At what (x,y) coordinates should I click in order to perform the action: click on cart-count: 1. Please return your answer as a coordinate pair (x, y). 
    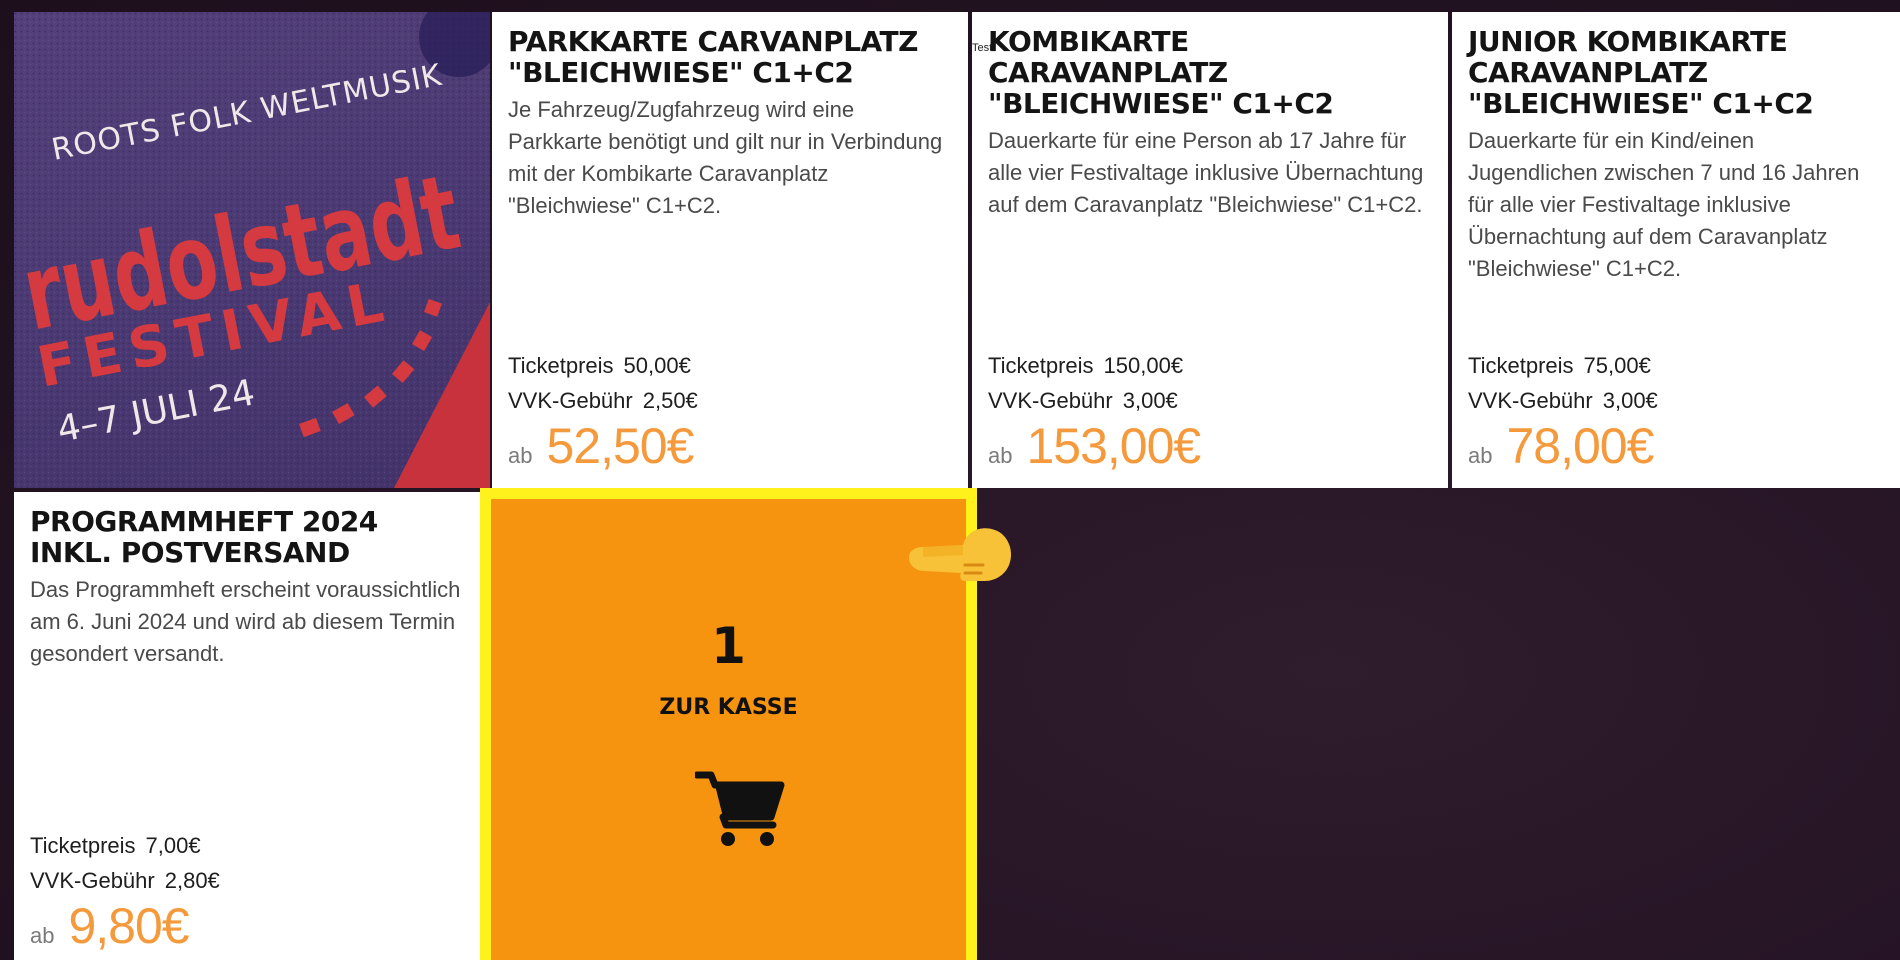
    Looking at the image, I should click on (728, 646).